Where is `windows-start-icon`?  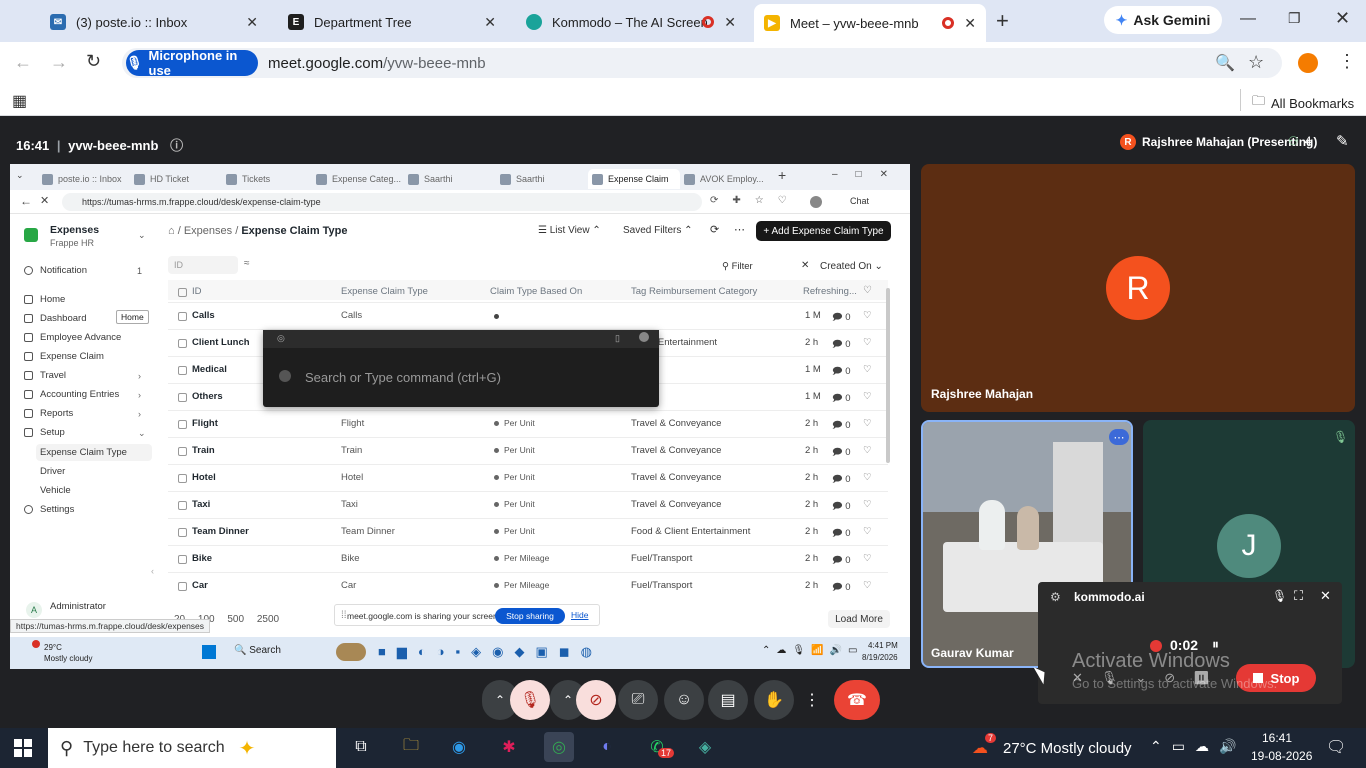
windows-start-icon is located at coordinates (23, 748).